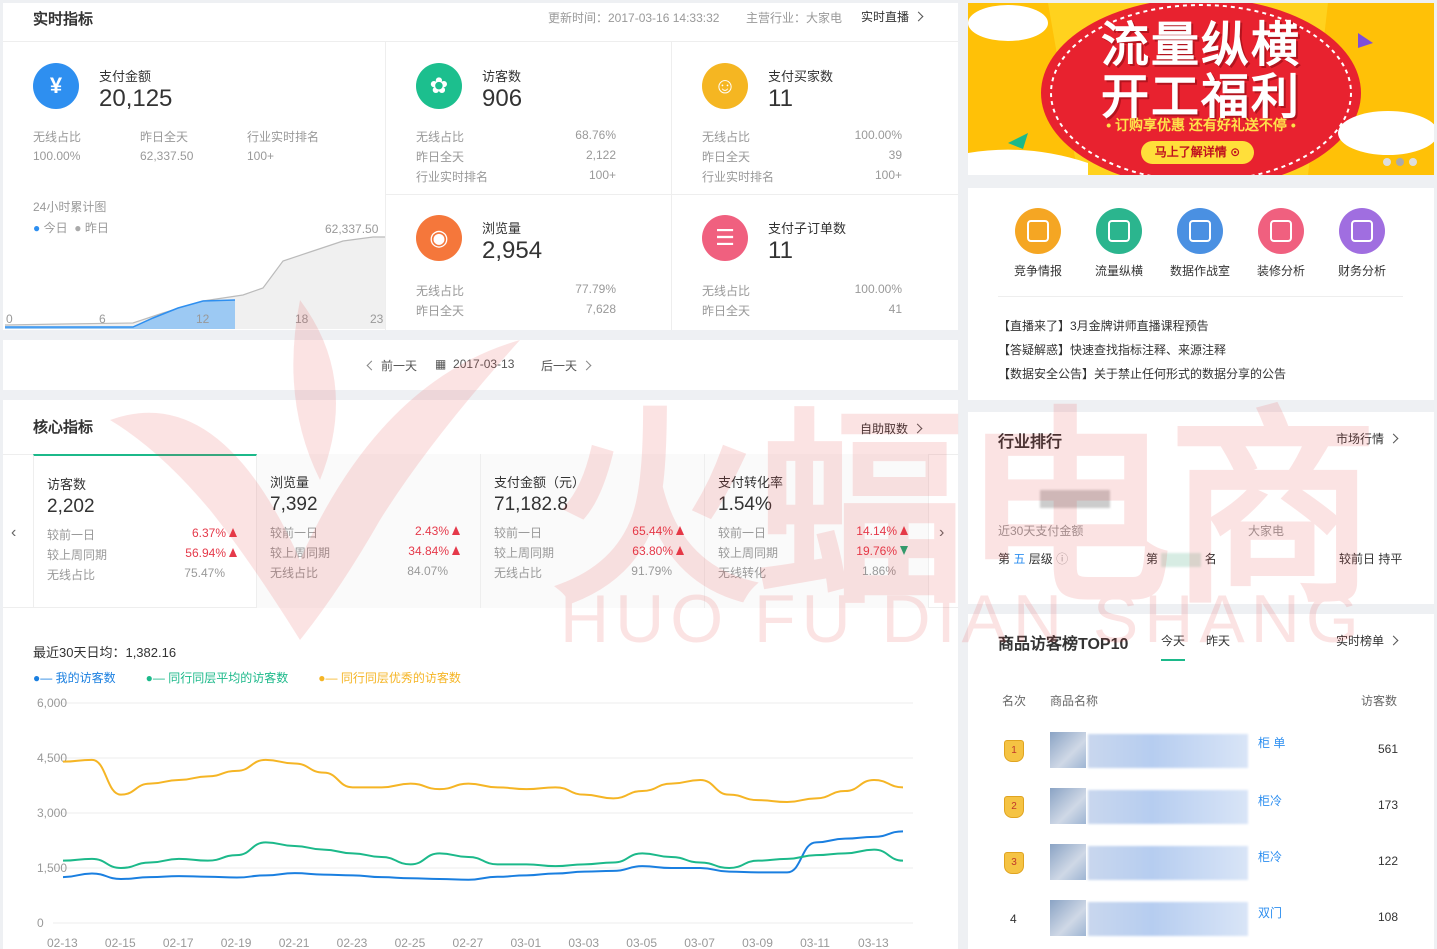 The image size is (1437, 949). I want to click on pay-rank-label: 行业实时排名, so click(283, 137).